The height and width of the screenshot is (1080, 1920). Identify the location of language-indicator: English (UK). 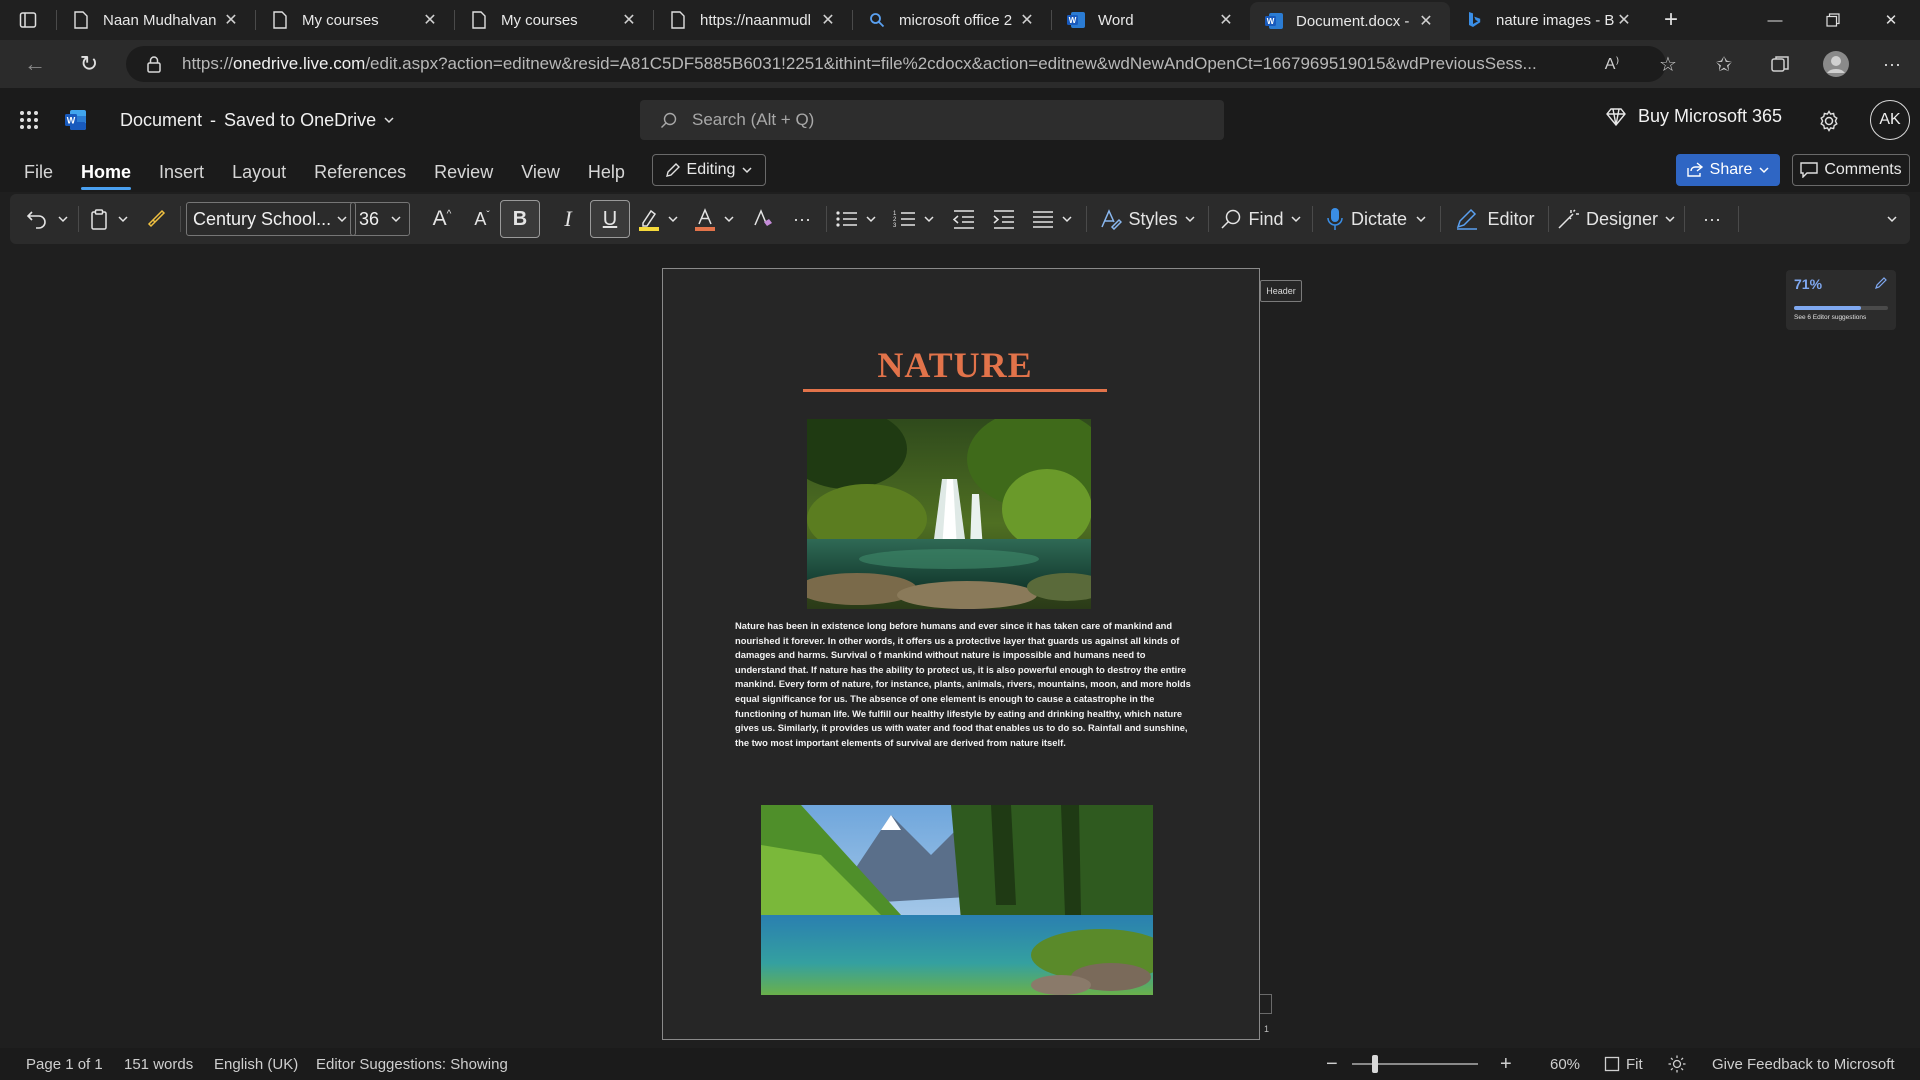
(256, 1064).